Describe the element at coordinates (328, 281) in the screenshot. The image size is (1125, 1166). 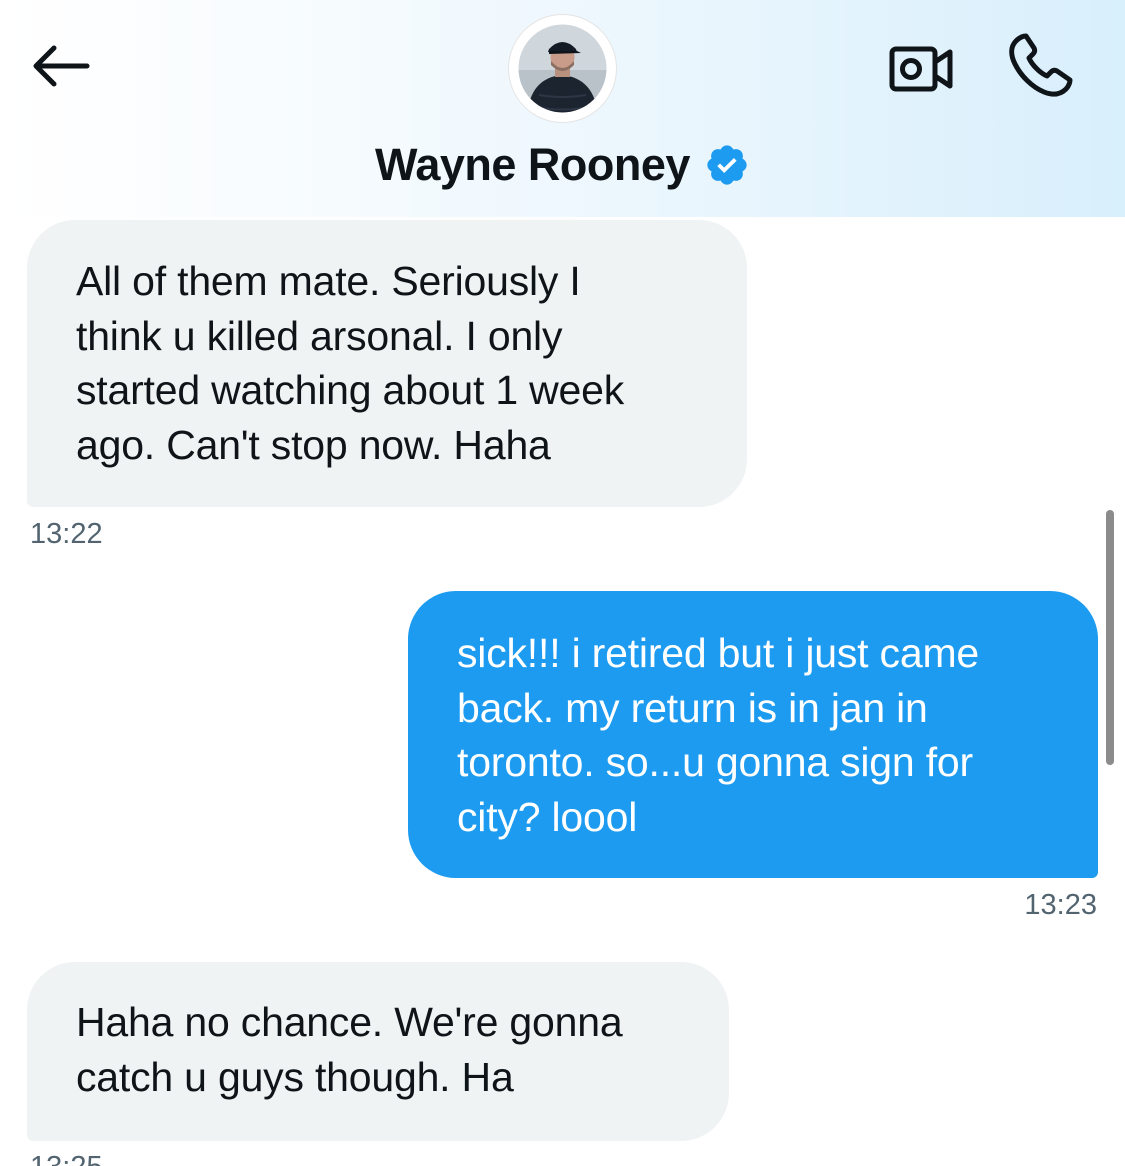
I see `message-line: All of them mate. Seriously I` at that location.